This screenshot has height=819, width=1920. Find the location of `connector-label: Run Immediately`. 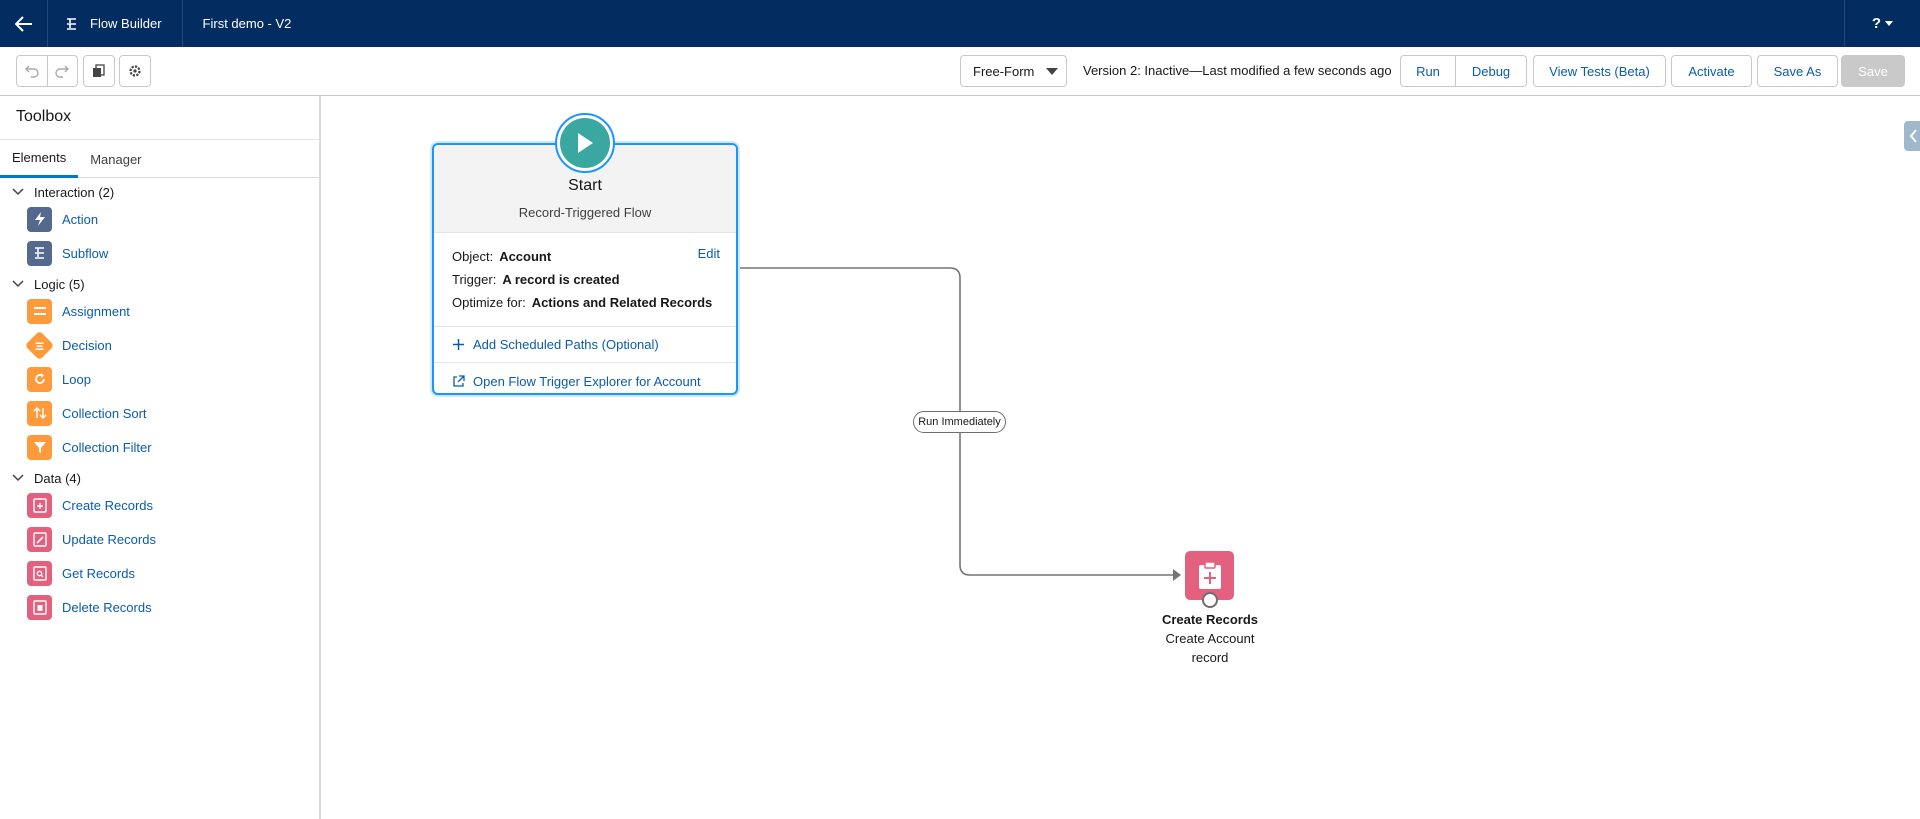

connector-label: Run Immediately is located at coordinates (959, 422).